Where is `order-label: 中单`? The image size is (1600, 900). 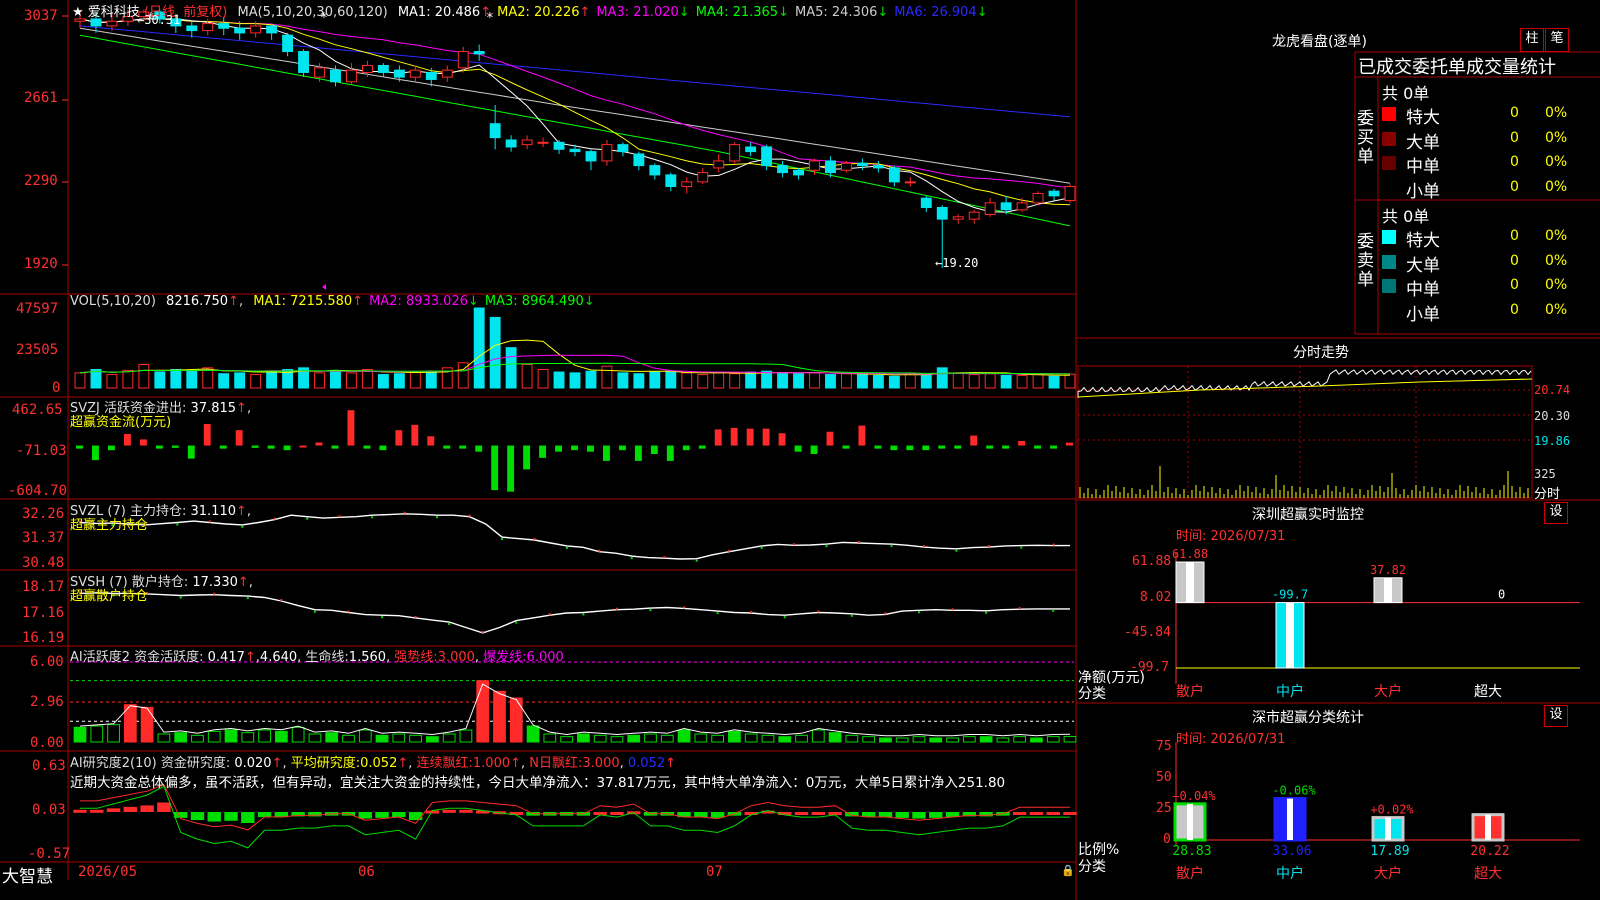 order-label: 中单 is located at coordinates (1423, 167).